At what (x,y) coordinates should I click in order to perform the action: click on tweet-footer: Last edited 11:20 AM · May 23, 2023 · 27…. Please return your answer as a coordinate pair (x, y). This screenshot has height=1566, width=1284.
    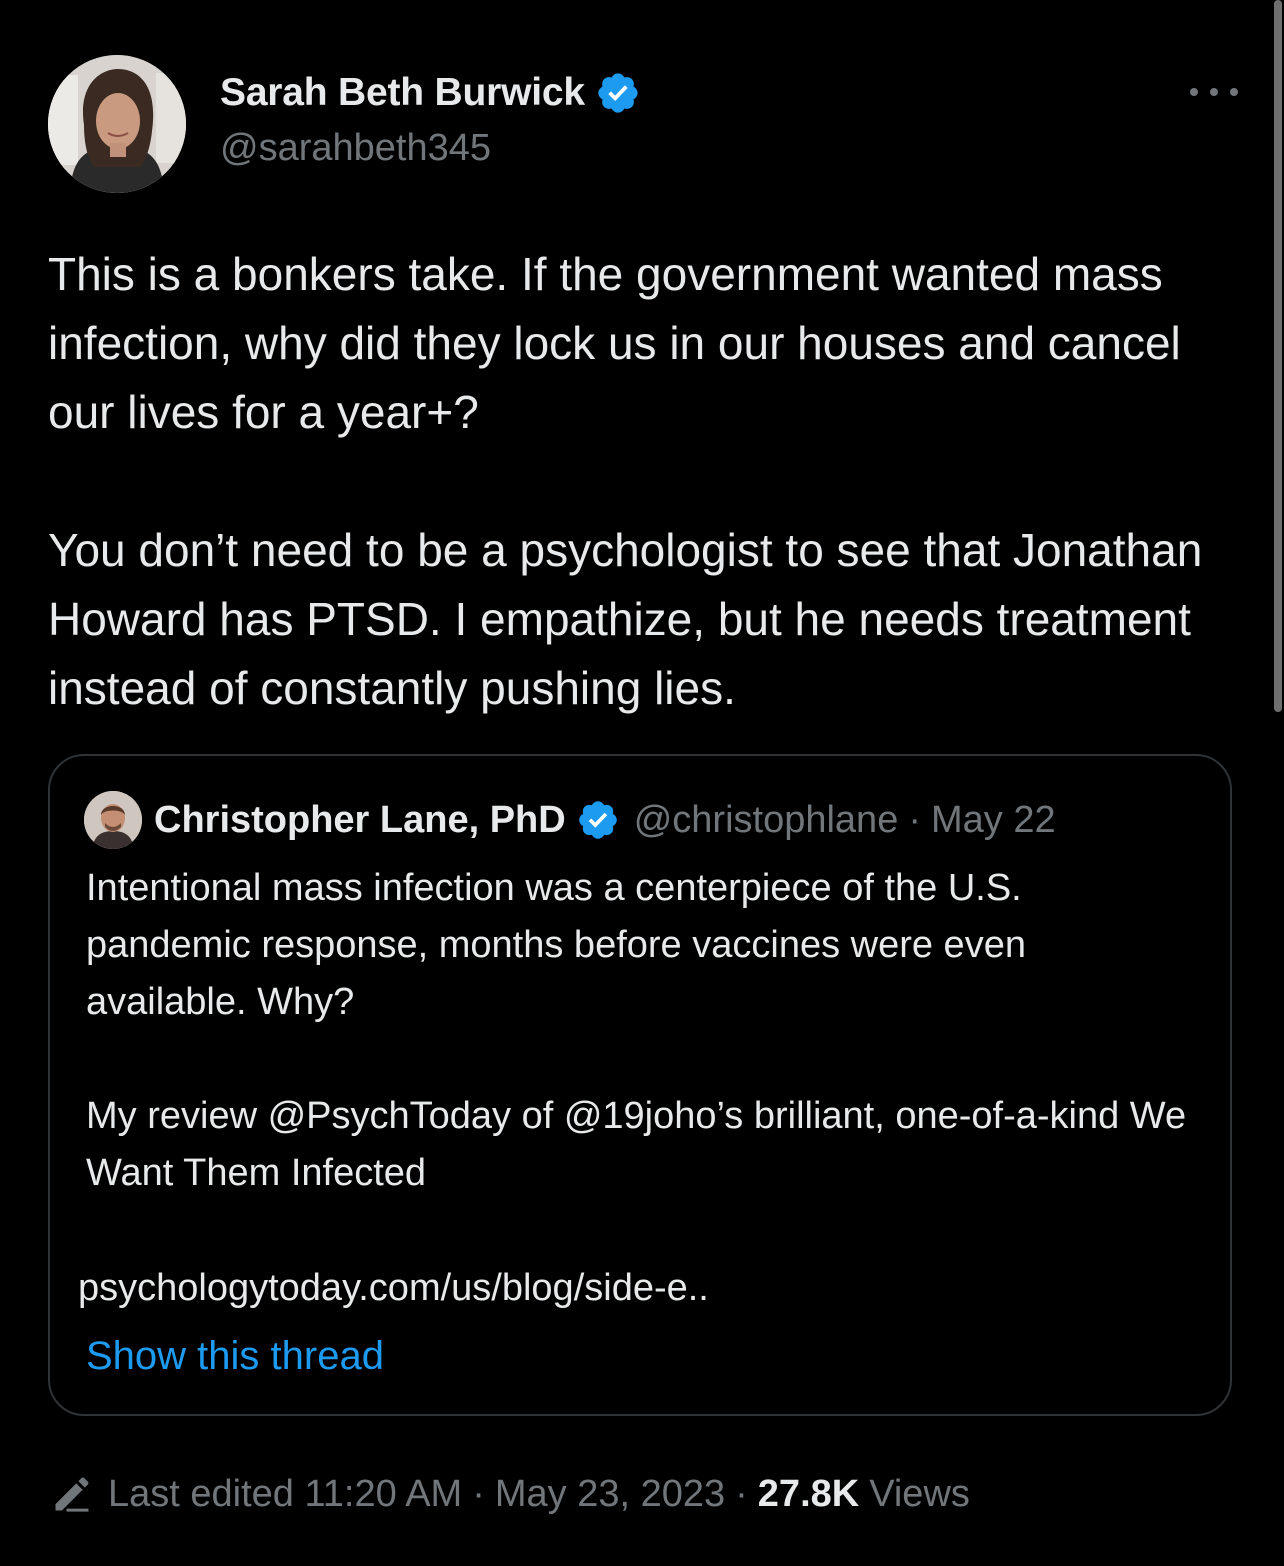
    Looking at the image, I should click on (510, 1494).